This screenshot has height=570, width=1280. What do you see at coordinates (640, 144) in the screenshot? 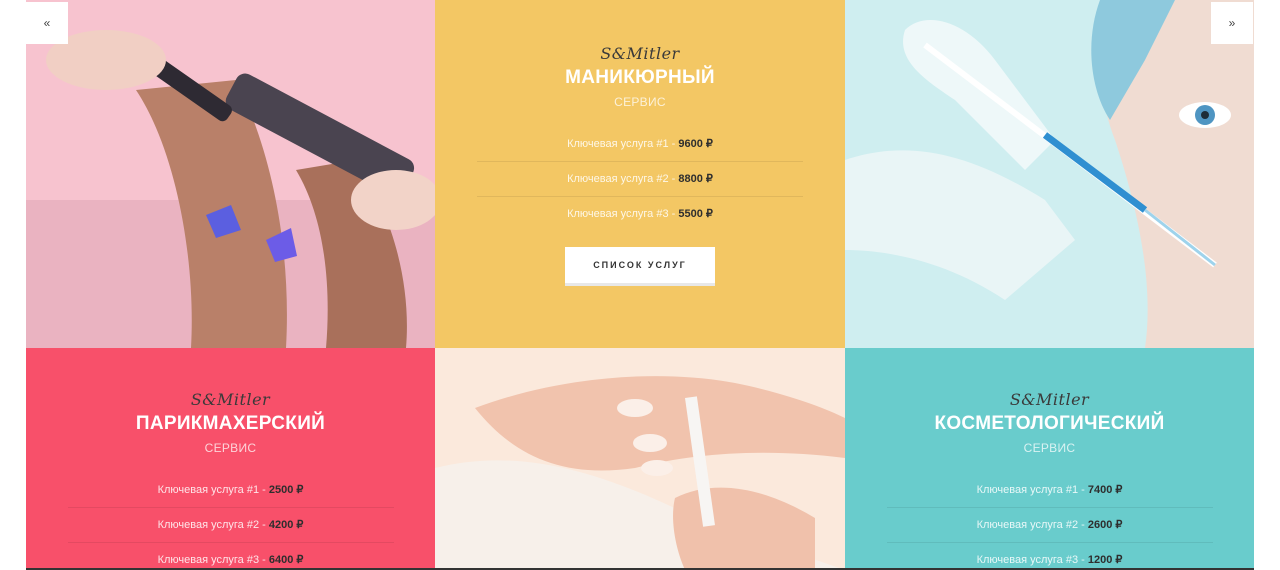
I see `service-row: Ключевая услуга #1 - 9600 ₽` at bounding box center [640, 144].